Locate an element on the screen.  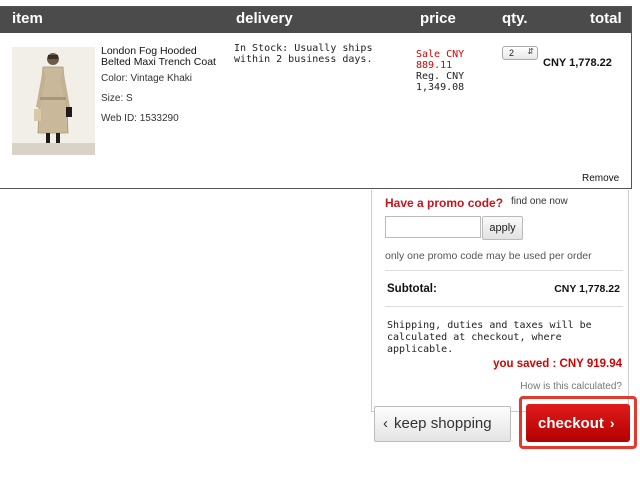
webid-label: Web ID: is located at coordinates (119, 118).